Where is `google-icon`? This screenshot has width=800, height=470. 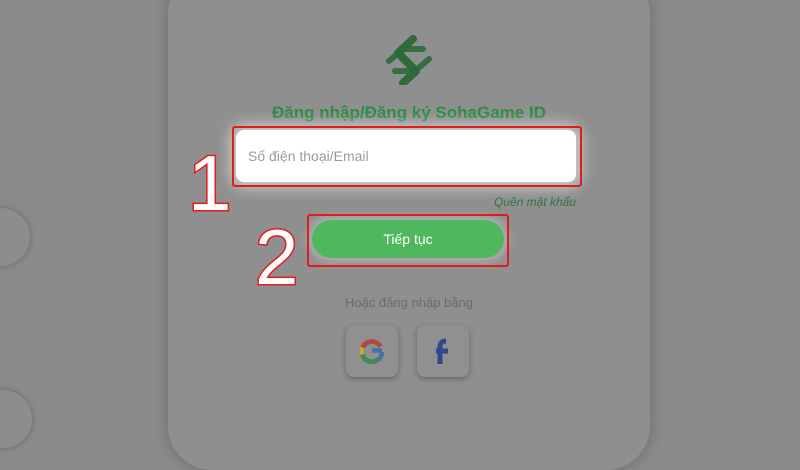 google-icon is located at coordinates (372, 351).